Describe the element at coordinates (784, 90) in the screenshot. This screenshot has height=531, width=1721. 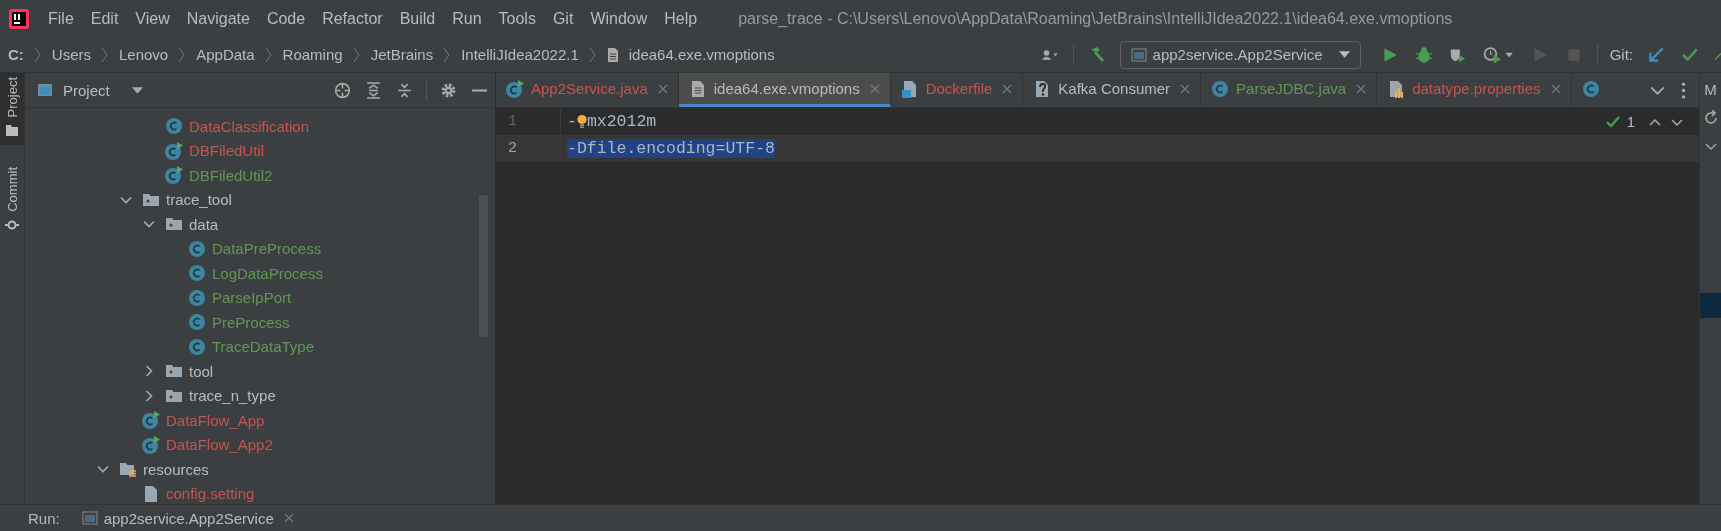
I see `editor-tab: idea64.exe.vmoptions` at that location.